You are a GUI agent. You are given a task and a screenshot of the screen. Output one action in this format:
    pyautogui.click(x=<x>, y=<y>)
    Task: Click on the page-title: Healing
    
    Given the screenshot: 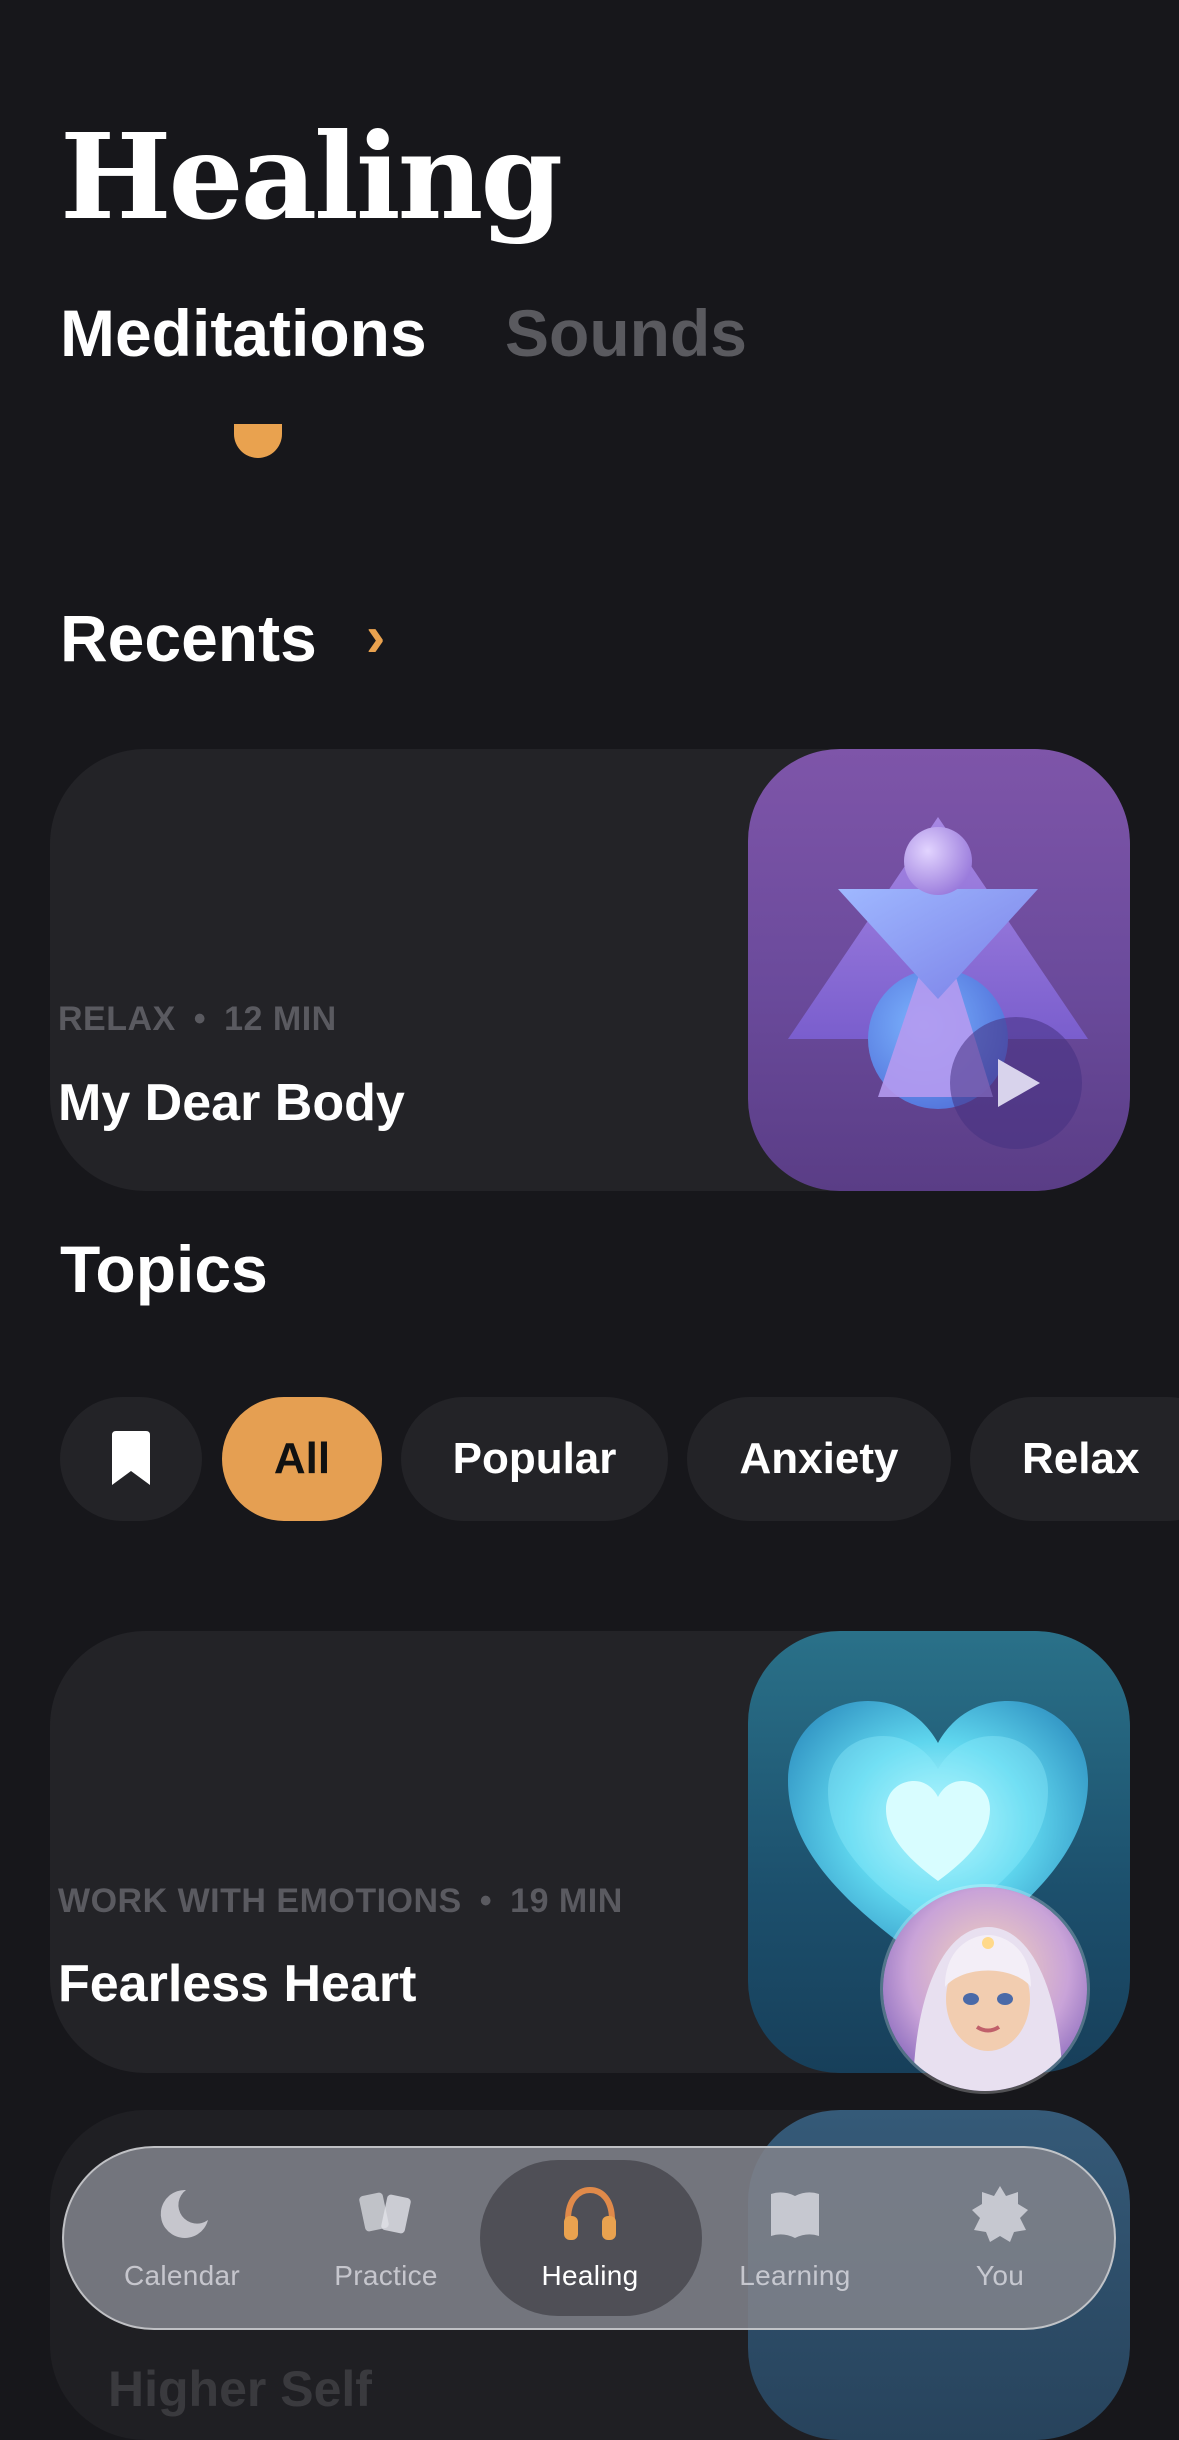 What is the action you would take?
    pyautogui.click(x=311, y=176)
    